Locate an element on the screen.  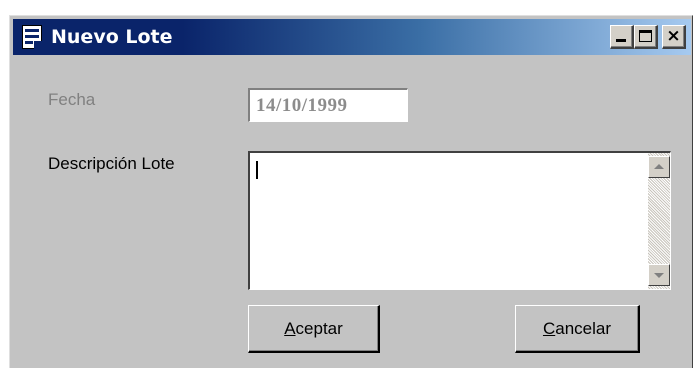
cancelar-mnemonic: C is located at coordinates (549, 328).